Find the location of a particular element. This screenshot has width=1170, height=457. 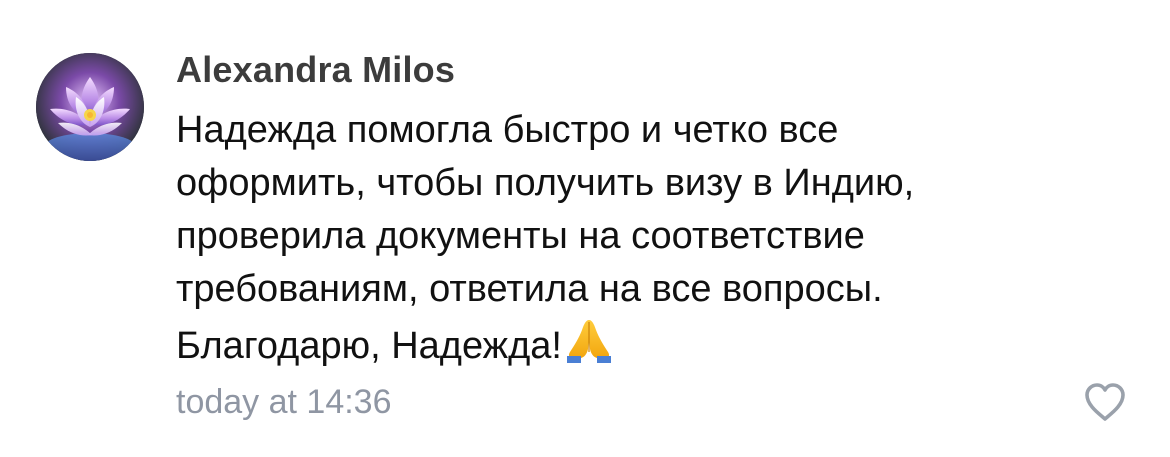

comment-text-line: оформить, чтобы получить визу в Индию, is located at coordinates (545, 183).